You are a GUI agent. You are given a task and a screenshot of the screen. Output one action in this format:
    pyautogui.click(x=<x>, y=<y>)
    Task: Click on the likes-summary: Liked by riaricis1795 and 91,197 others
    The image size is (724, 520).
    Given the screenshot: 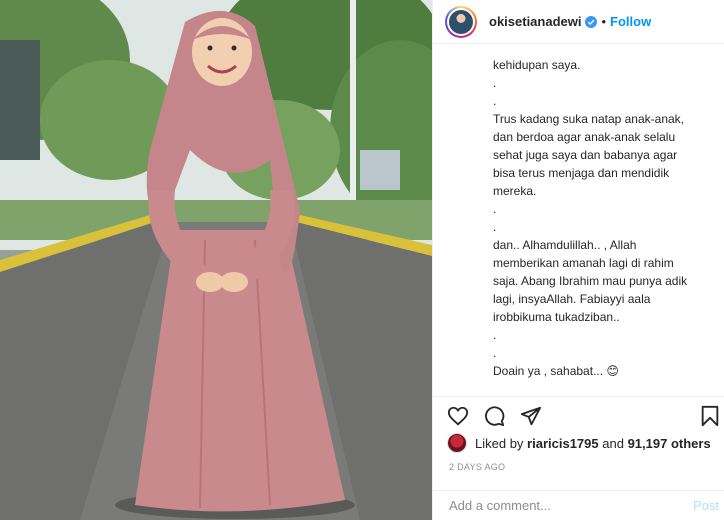 What is the action you would take?
    pyautogui.click(x=579, y=443)
    